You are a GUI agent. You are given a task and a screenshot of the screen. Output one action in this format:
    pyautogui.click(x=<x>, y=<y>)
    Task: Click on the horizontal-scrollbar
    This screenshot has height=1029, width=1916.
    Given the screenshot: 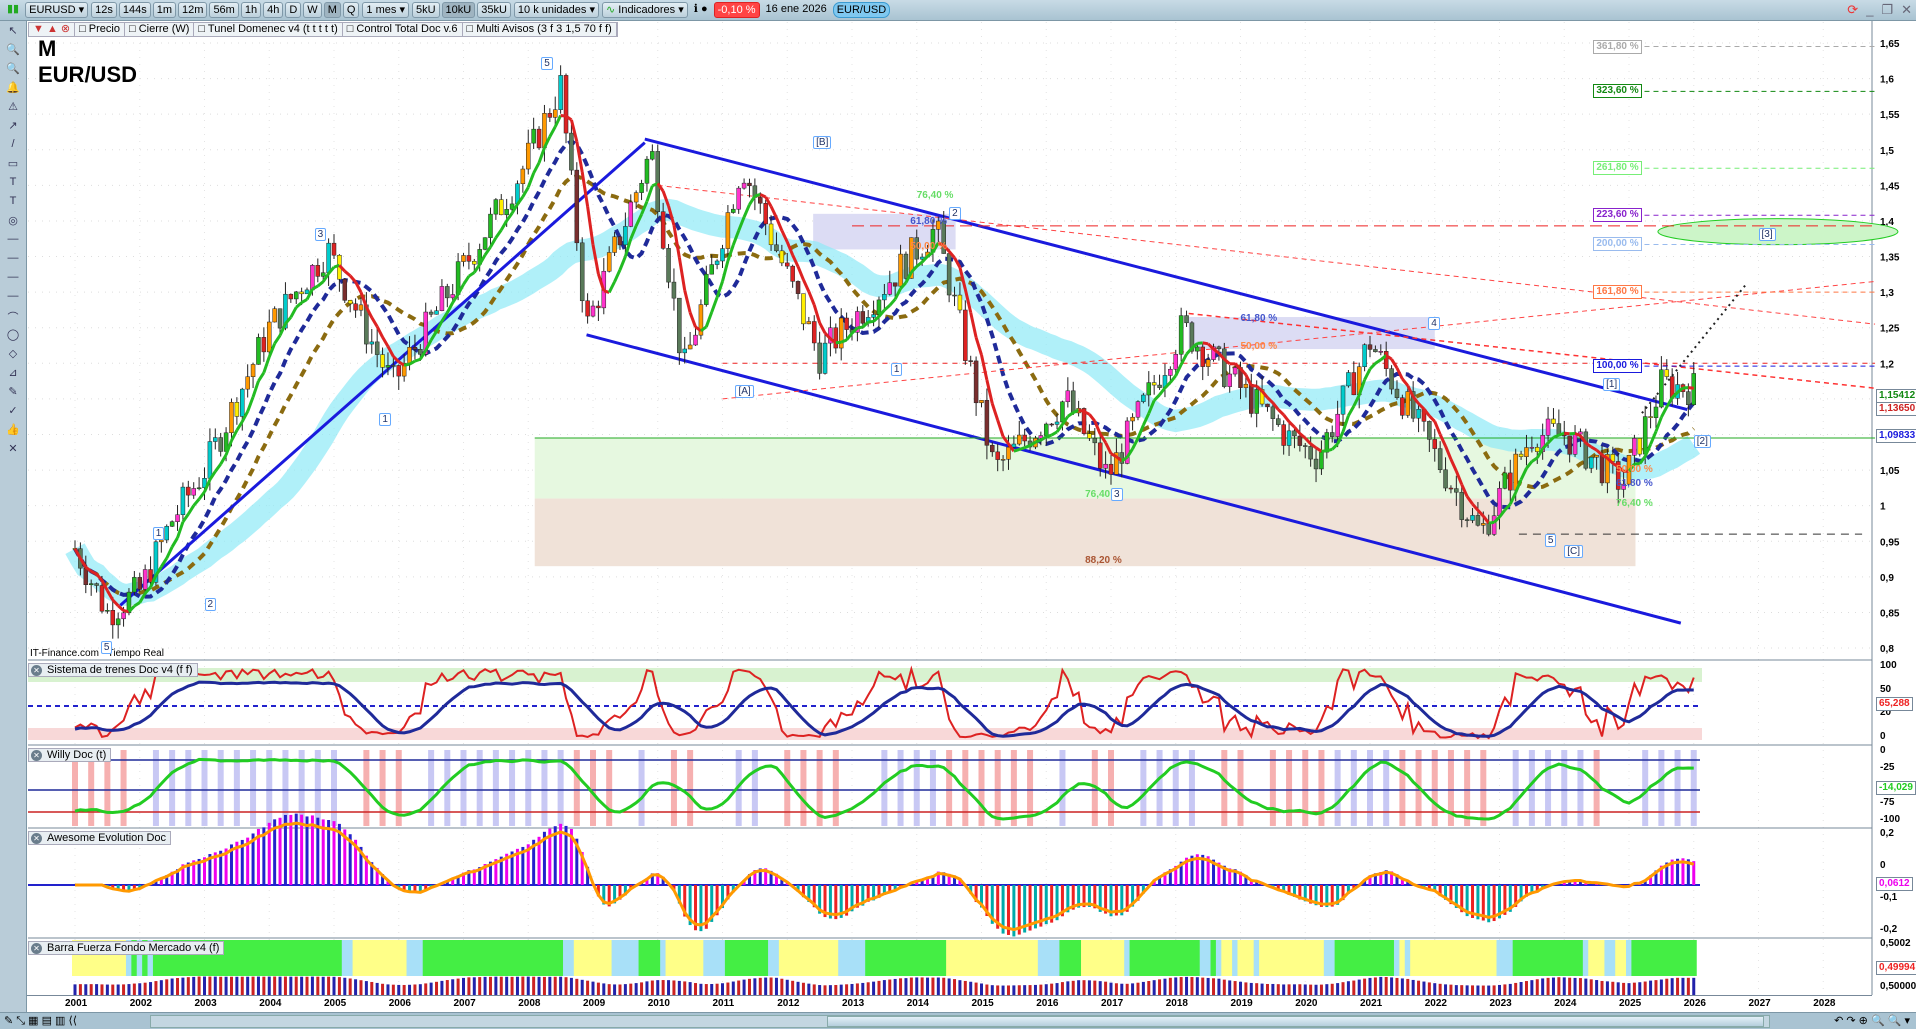 What is the action you would take?
    pyautogui.click(x=960, y=1021)
    